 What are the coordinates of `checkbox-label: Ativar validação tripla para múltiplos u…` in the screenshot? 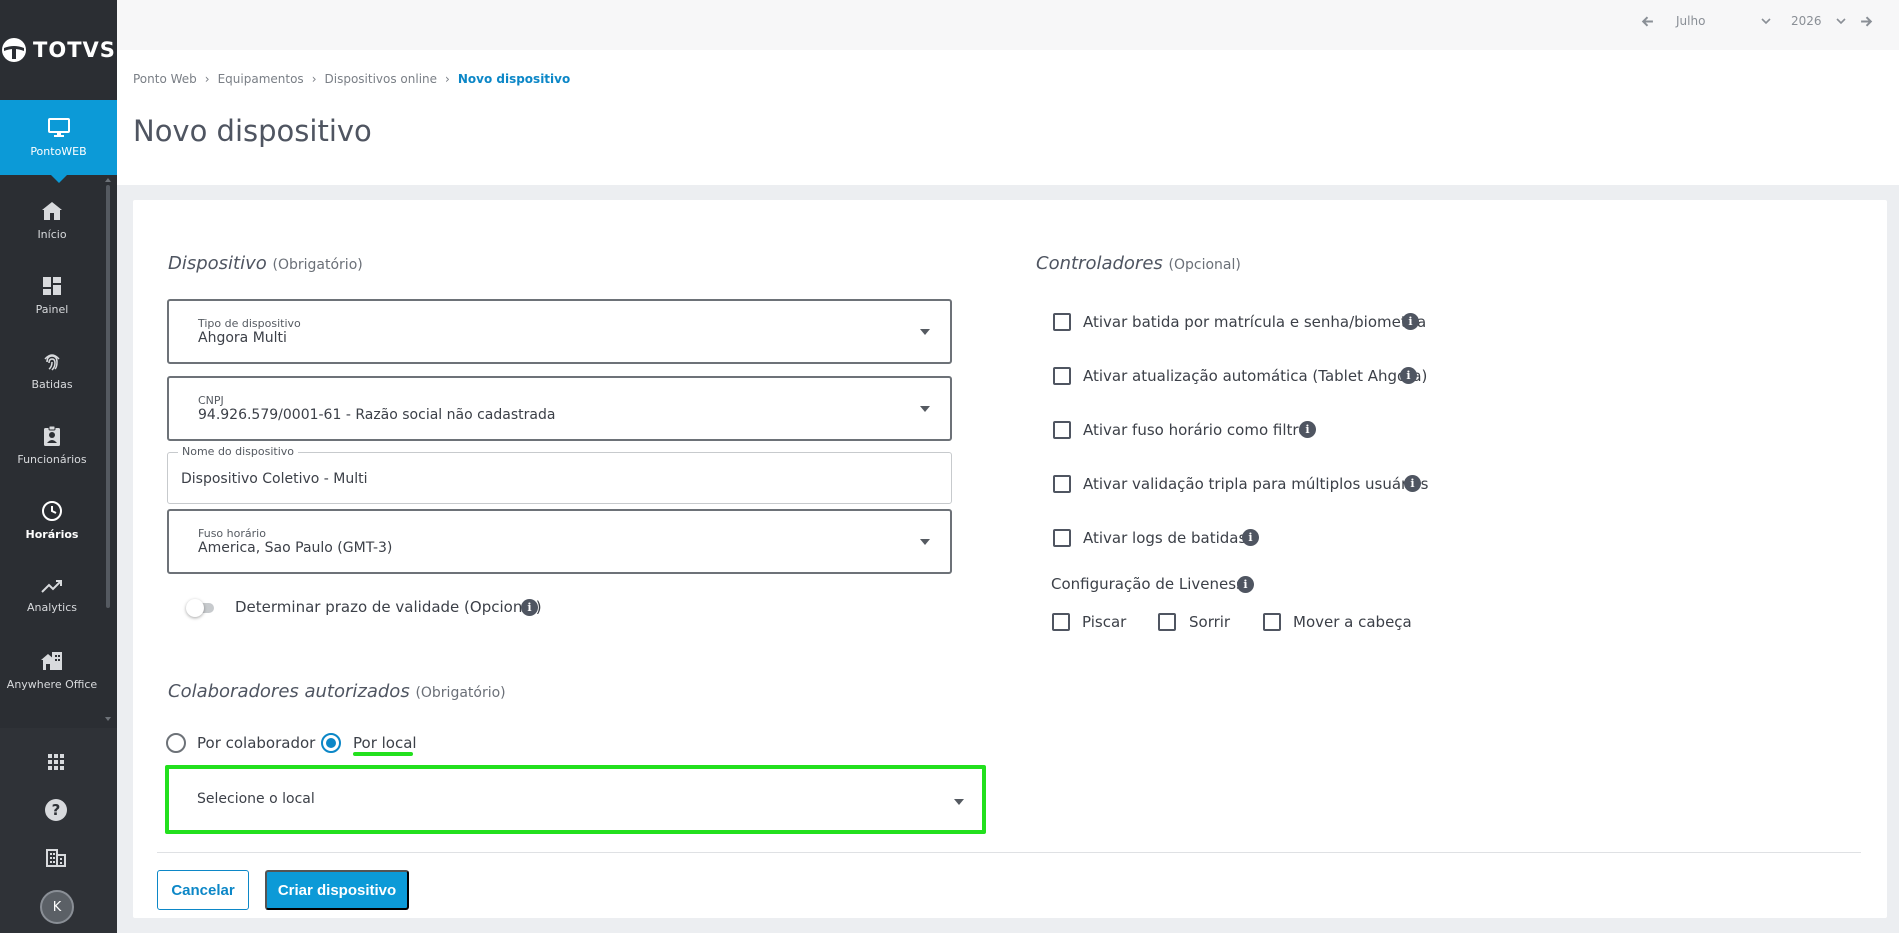 It's located at (1256, 484).